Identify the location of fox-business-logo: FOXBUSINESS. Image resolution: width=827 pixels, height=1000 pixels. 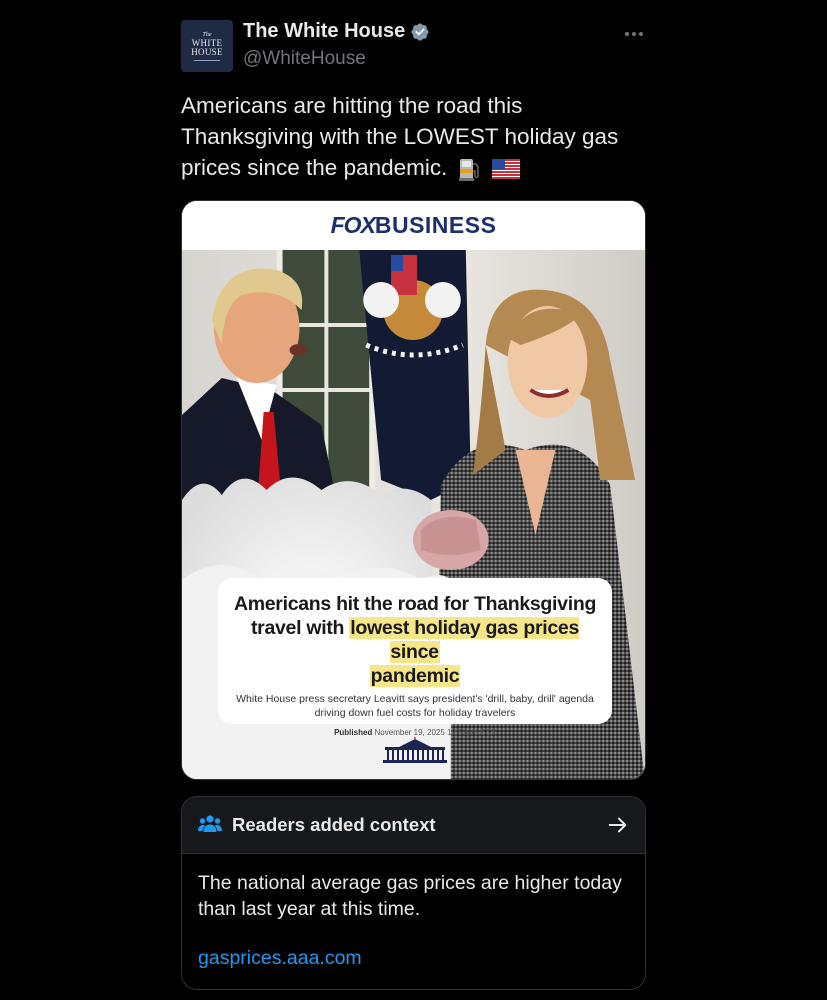
(413, 225).